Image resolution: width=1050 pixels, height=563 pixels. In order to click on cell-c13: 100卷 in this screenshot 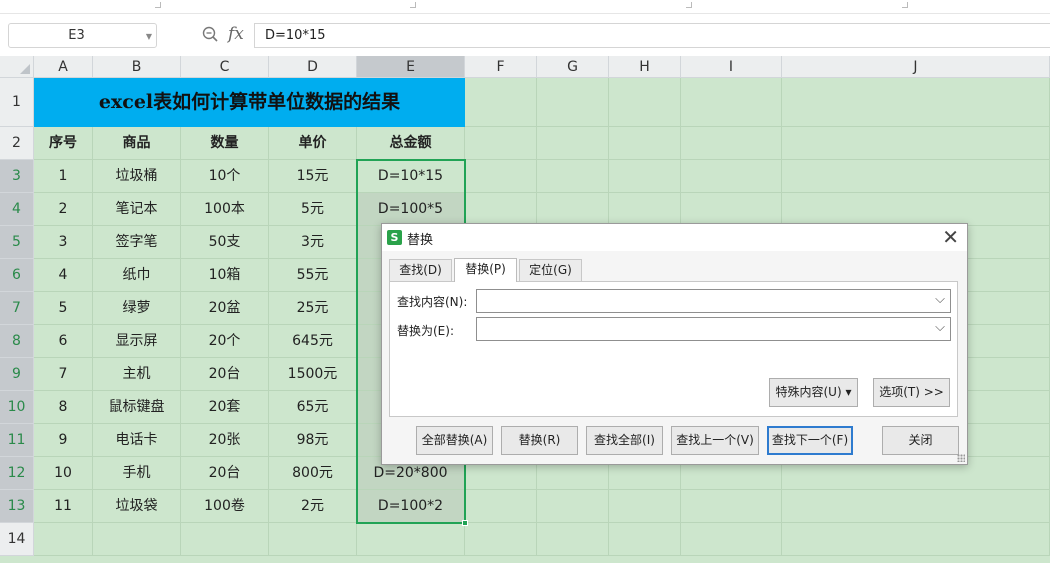, I will do `click(225, 506)`.